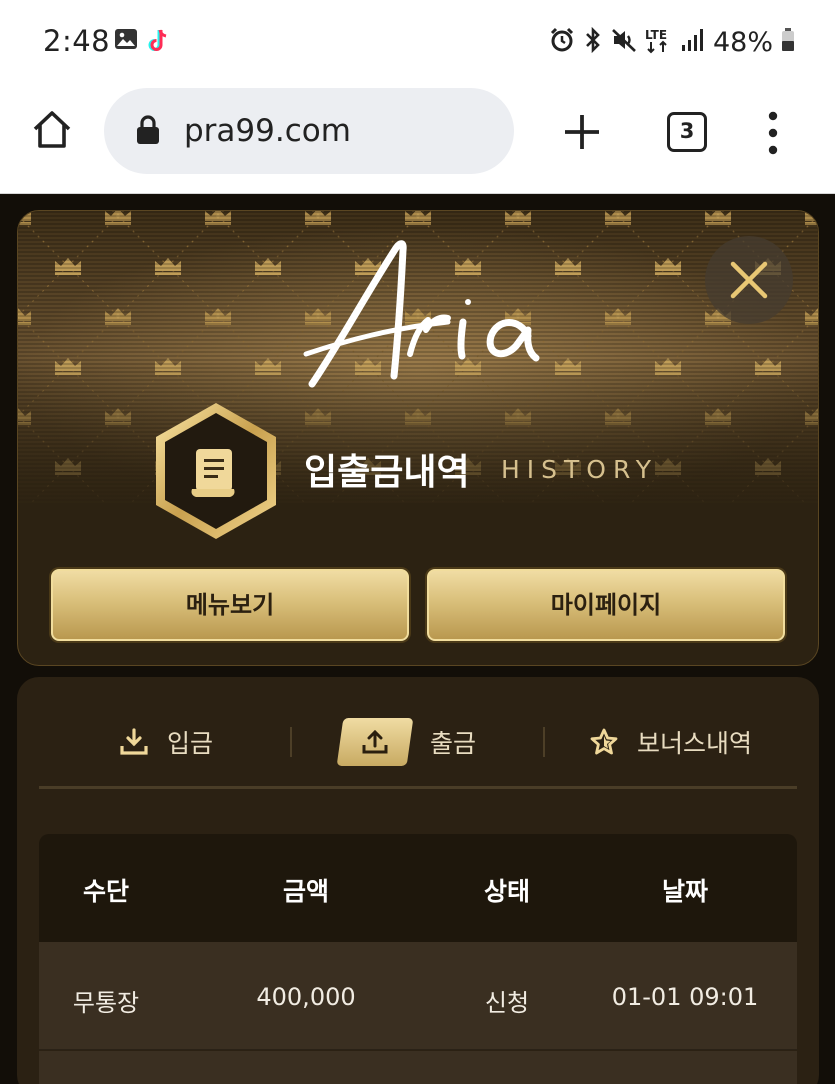 The image size is (835, 1084). Describe the element at coordinates (562, 42) in the screenshot. I see `alarm-icon` at that location.